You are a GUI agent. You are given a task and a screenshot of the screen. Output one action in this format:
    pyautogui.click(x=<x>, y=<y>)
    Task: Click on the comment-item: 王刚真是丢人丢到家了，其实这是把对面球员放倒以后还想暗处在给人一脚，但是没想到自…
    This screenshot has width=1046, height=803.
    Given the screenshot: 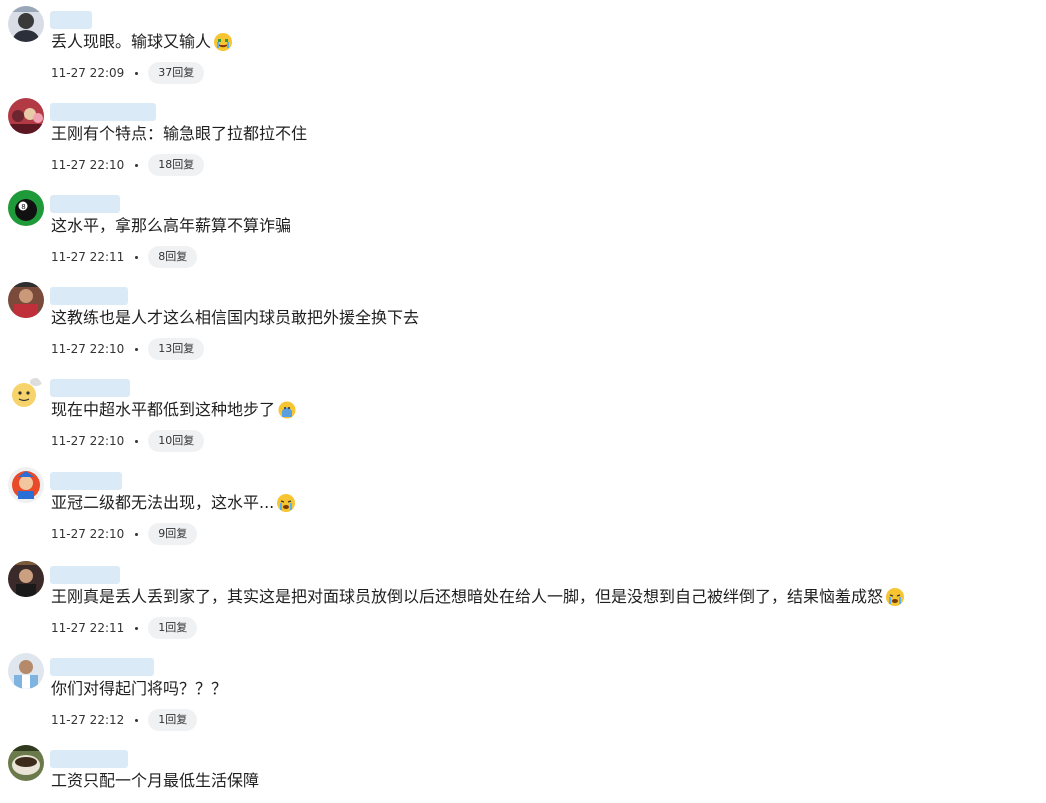 What is the action you would take?
    pyautogui.click(x=523, y=607)
    